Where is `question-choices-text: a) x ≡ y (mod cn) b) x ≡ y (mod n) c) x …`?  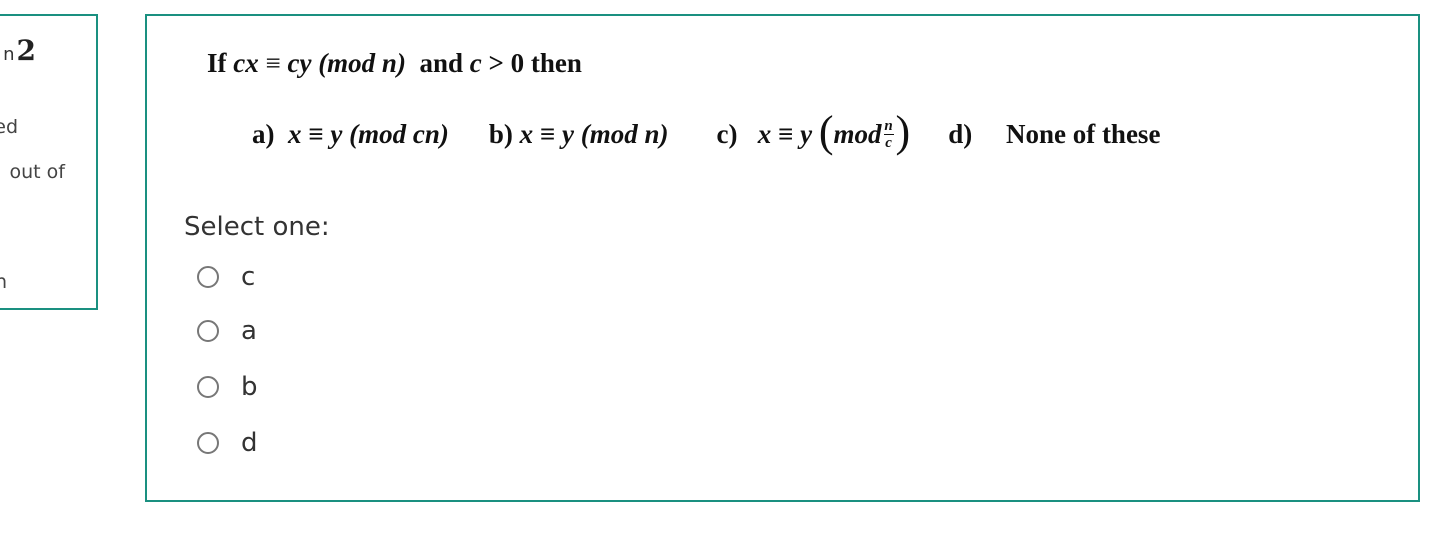
question-choices-text: a) x ≡ y (mod cn) b) x ≡ y (mod n) c) x … is located at coordinates (706, 131).